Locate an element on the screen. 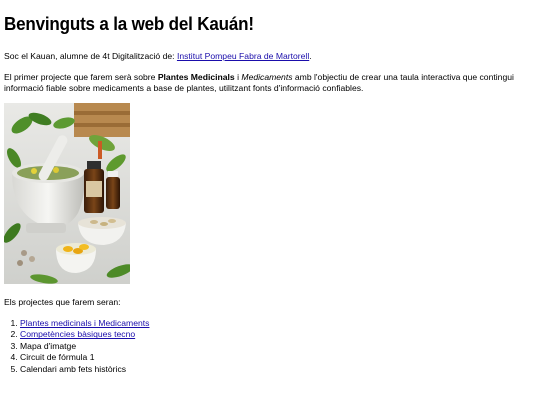 The width and height of the screenshot is (540, 405). project-item: Plantes medicinals i Medicaments is located at coordinates (84, 323).